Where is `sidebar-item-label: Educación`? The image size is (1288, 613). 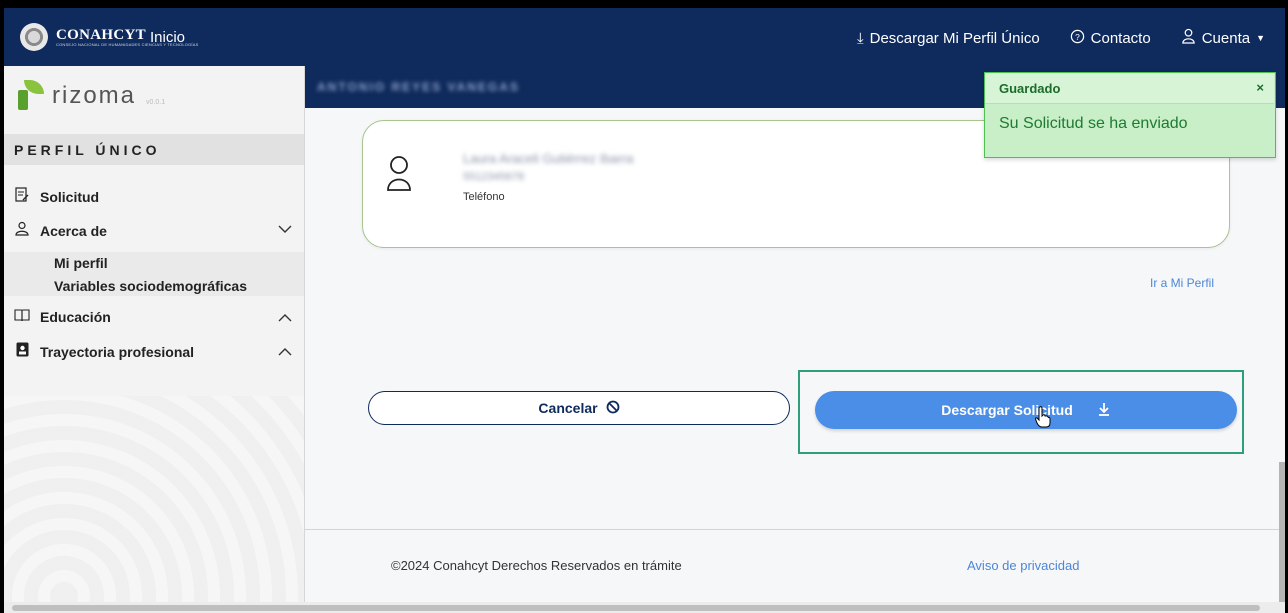
sidebar-item-label: Educación is located at coordinates (75, 317).